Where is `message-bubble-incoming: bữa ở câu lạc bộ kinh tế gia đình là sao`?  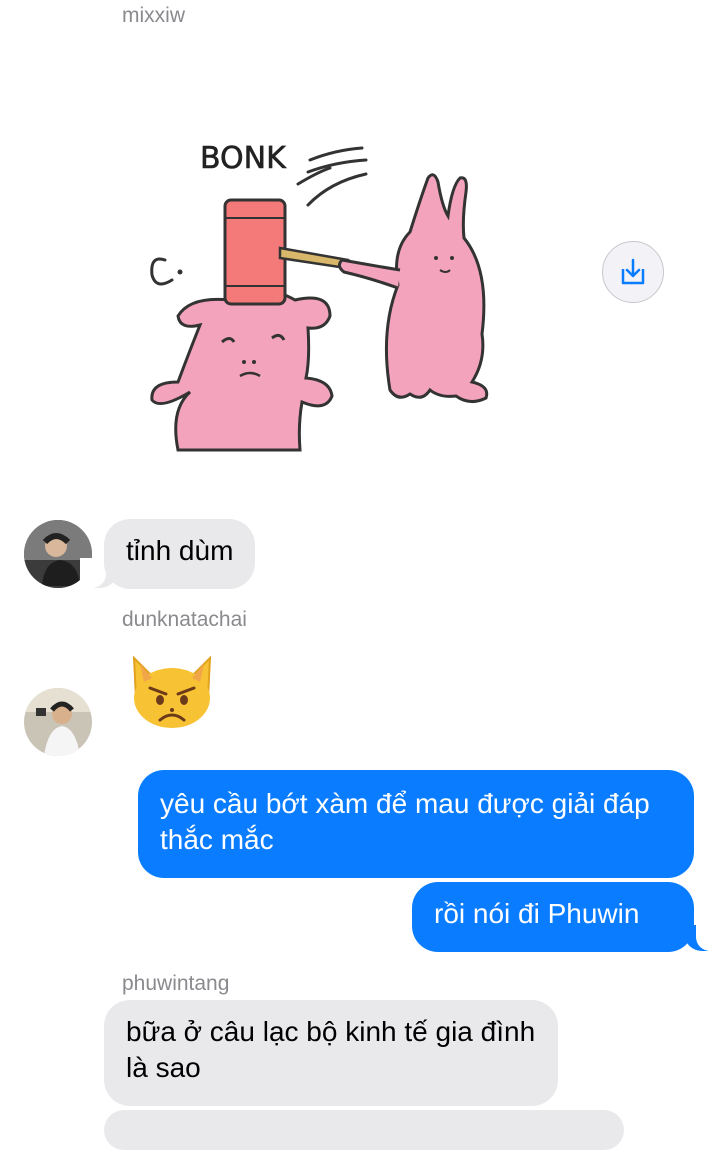 message-bubble-incoming: bữa ở câu lạc bộ kinh tế gia đình là sao is located at coordinates (331, 1053).